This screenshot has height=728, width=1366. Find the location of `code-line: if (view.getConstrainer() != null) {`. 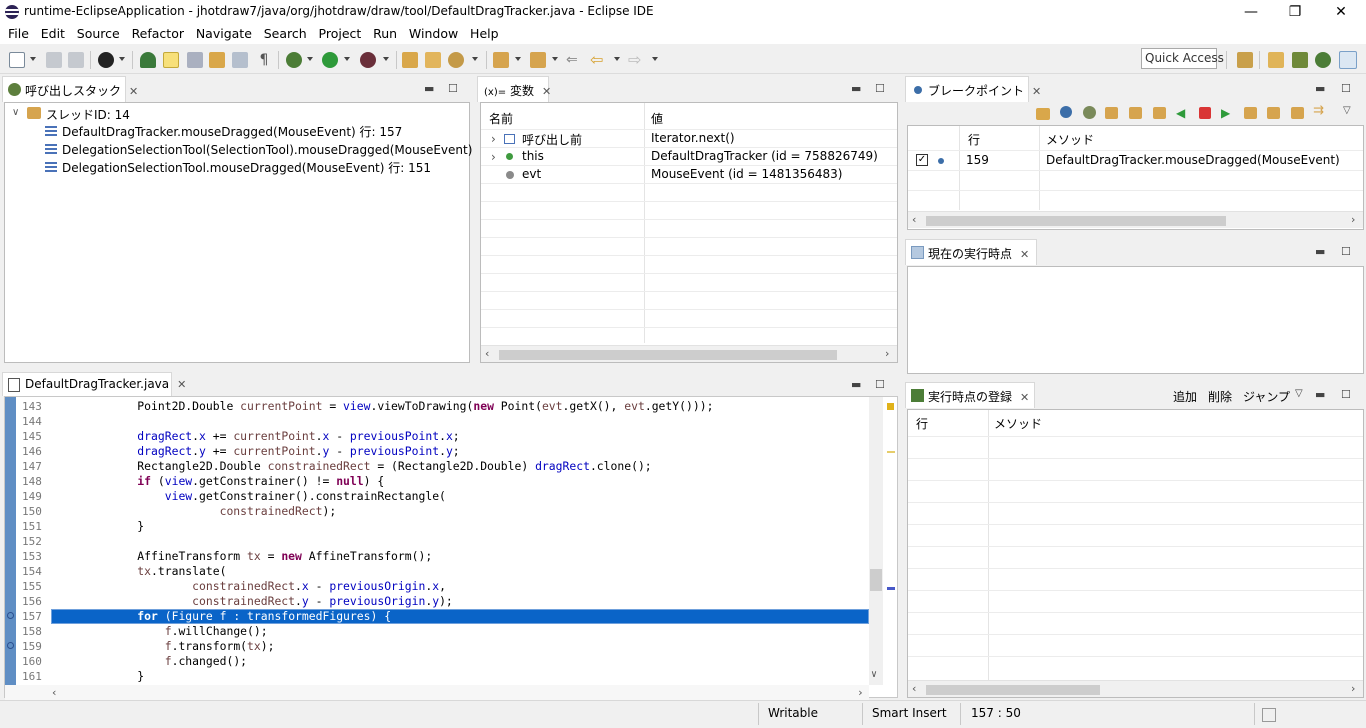

code-line: if (view.getConstrainer() != null) { is located at coordinates (219, 481).